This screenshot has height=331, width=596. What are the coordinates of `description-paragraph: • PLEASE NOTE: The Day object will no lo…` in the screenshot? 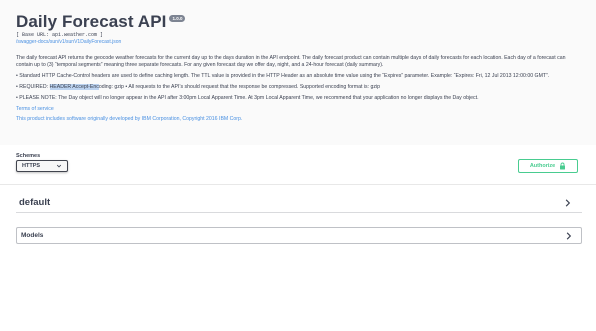 It's located at (247, 98).